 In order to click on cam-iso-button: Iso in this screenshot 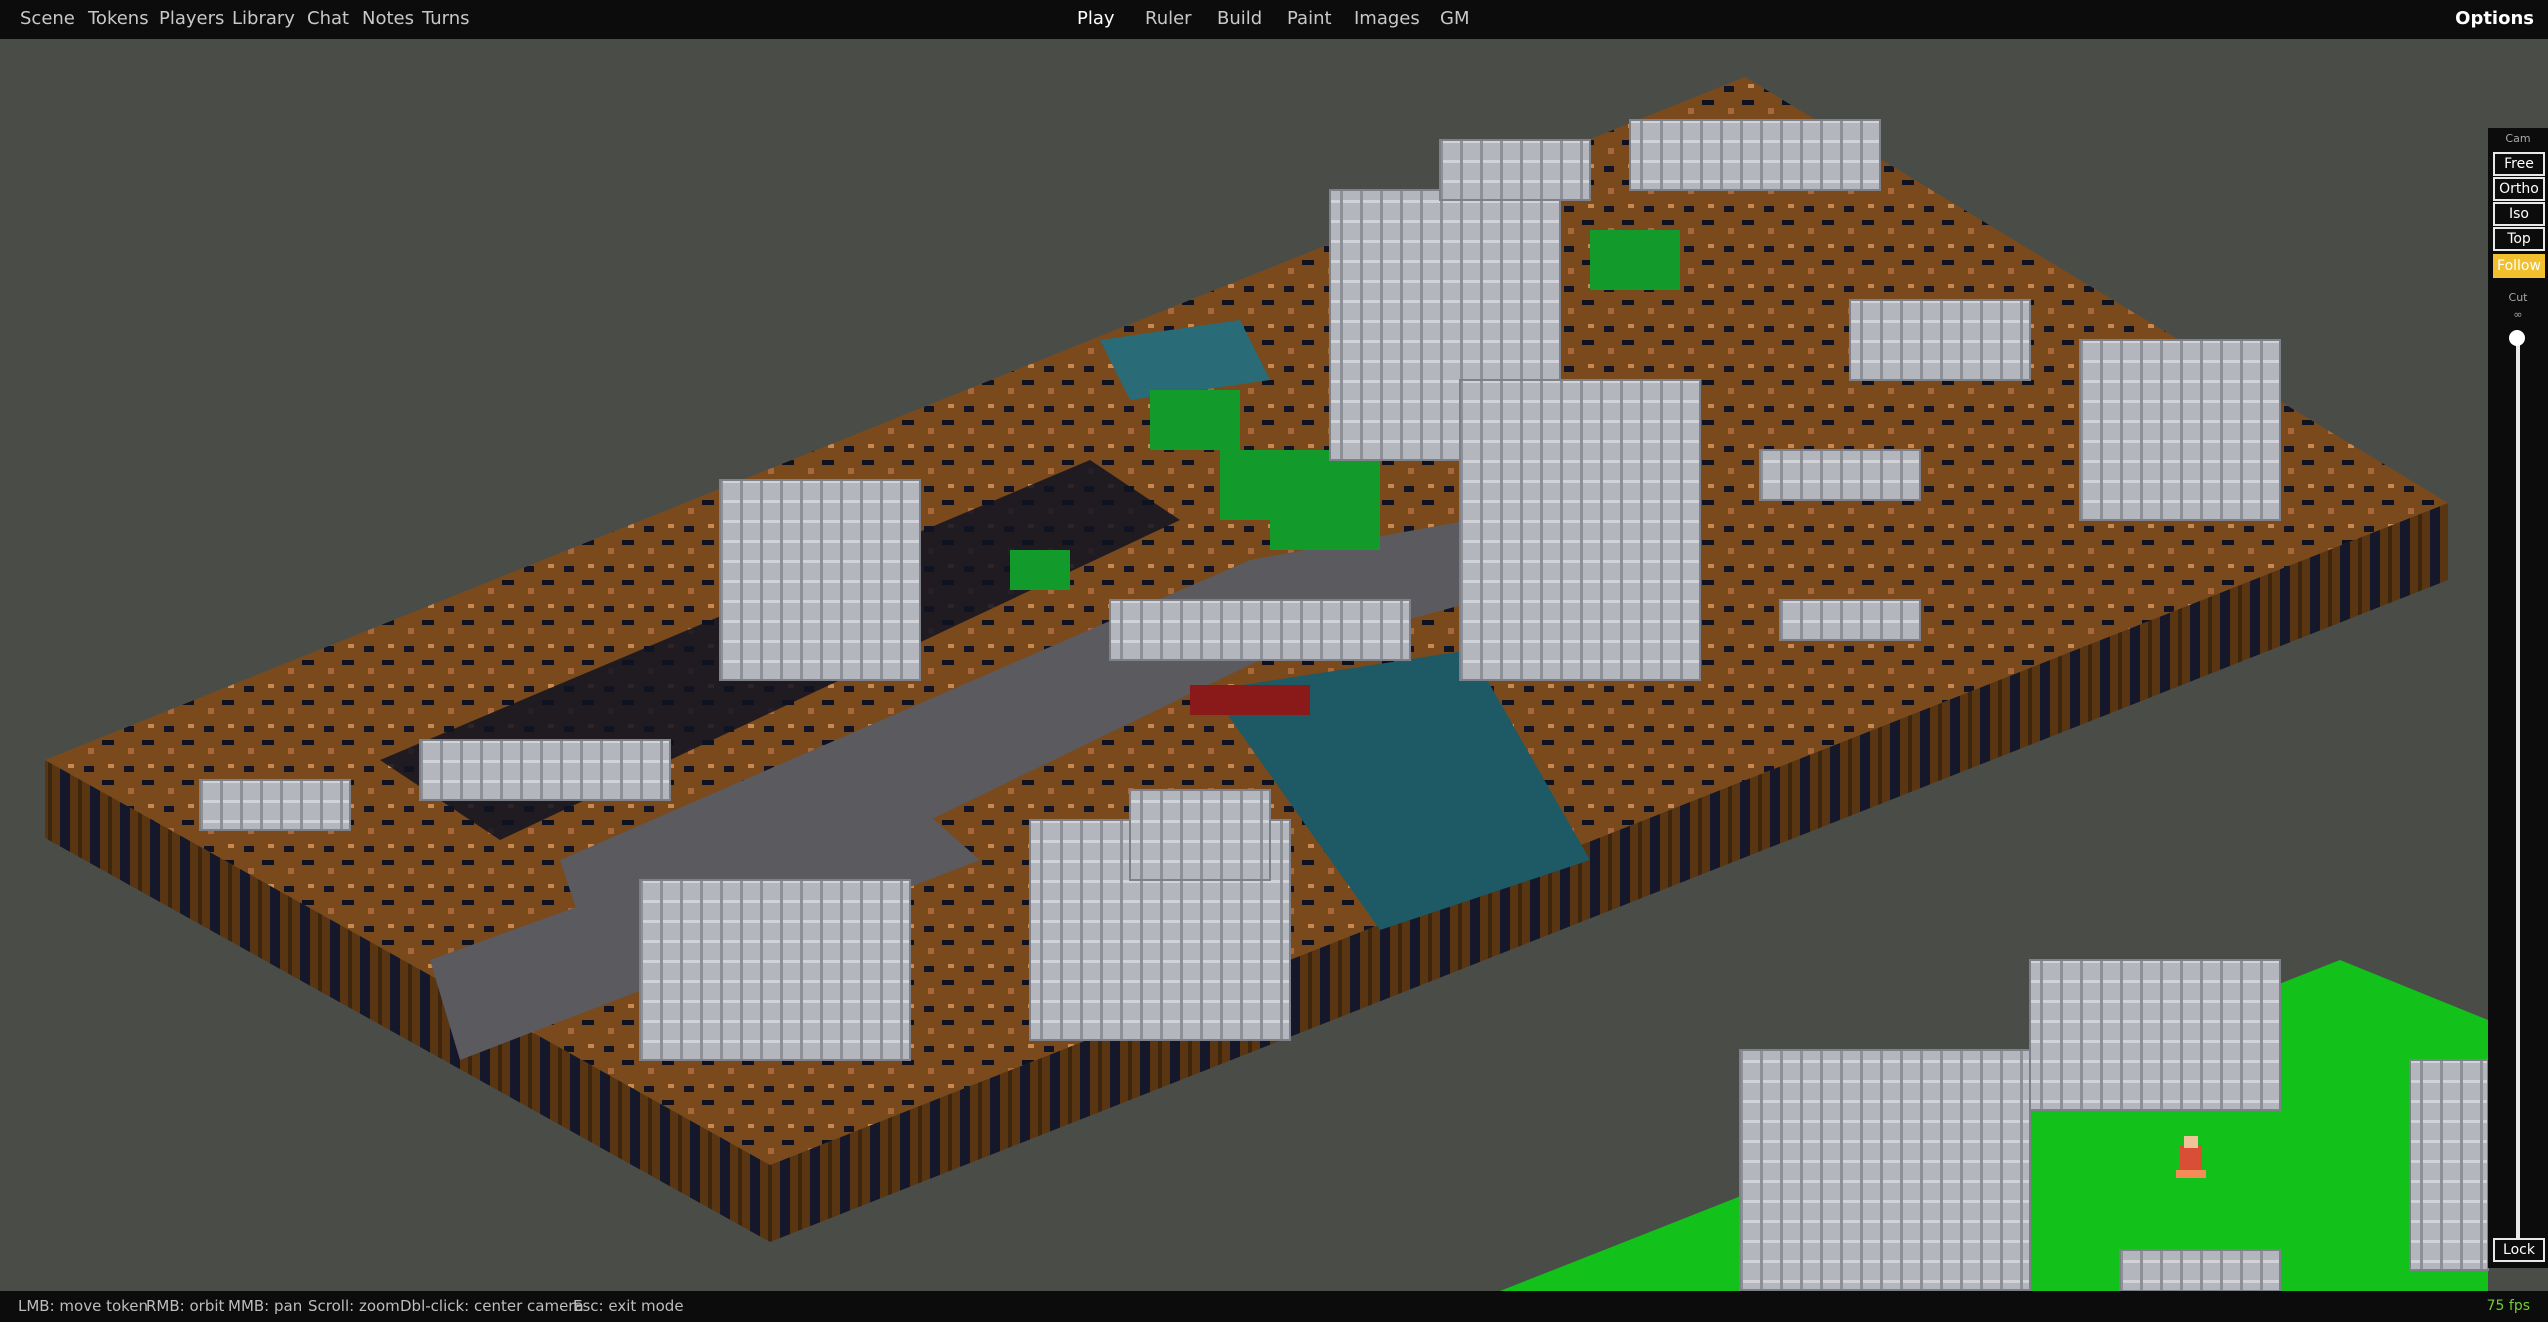, I will do `click(2519, 214)`.